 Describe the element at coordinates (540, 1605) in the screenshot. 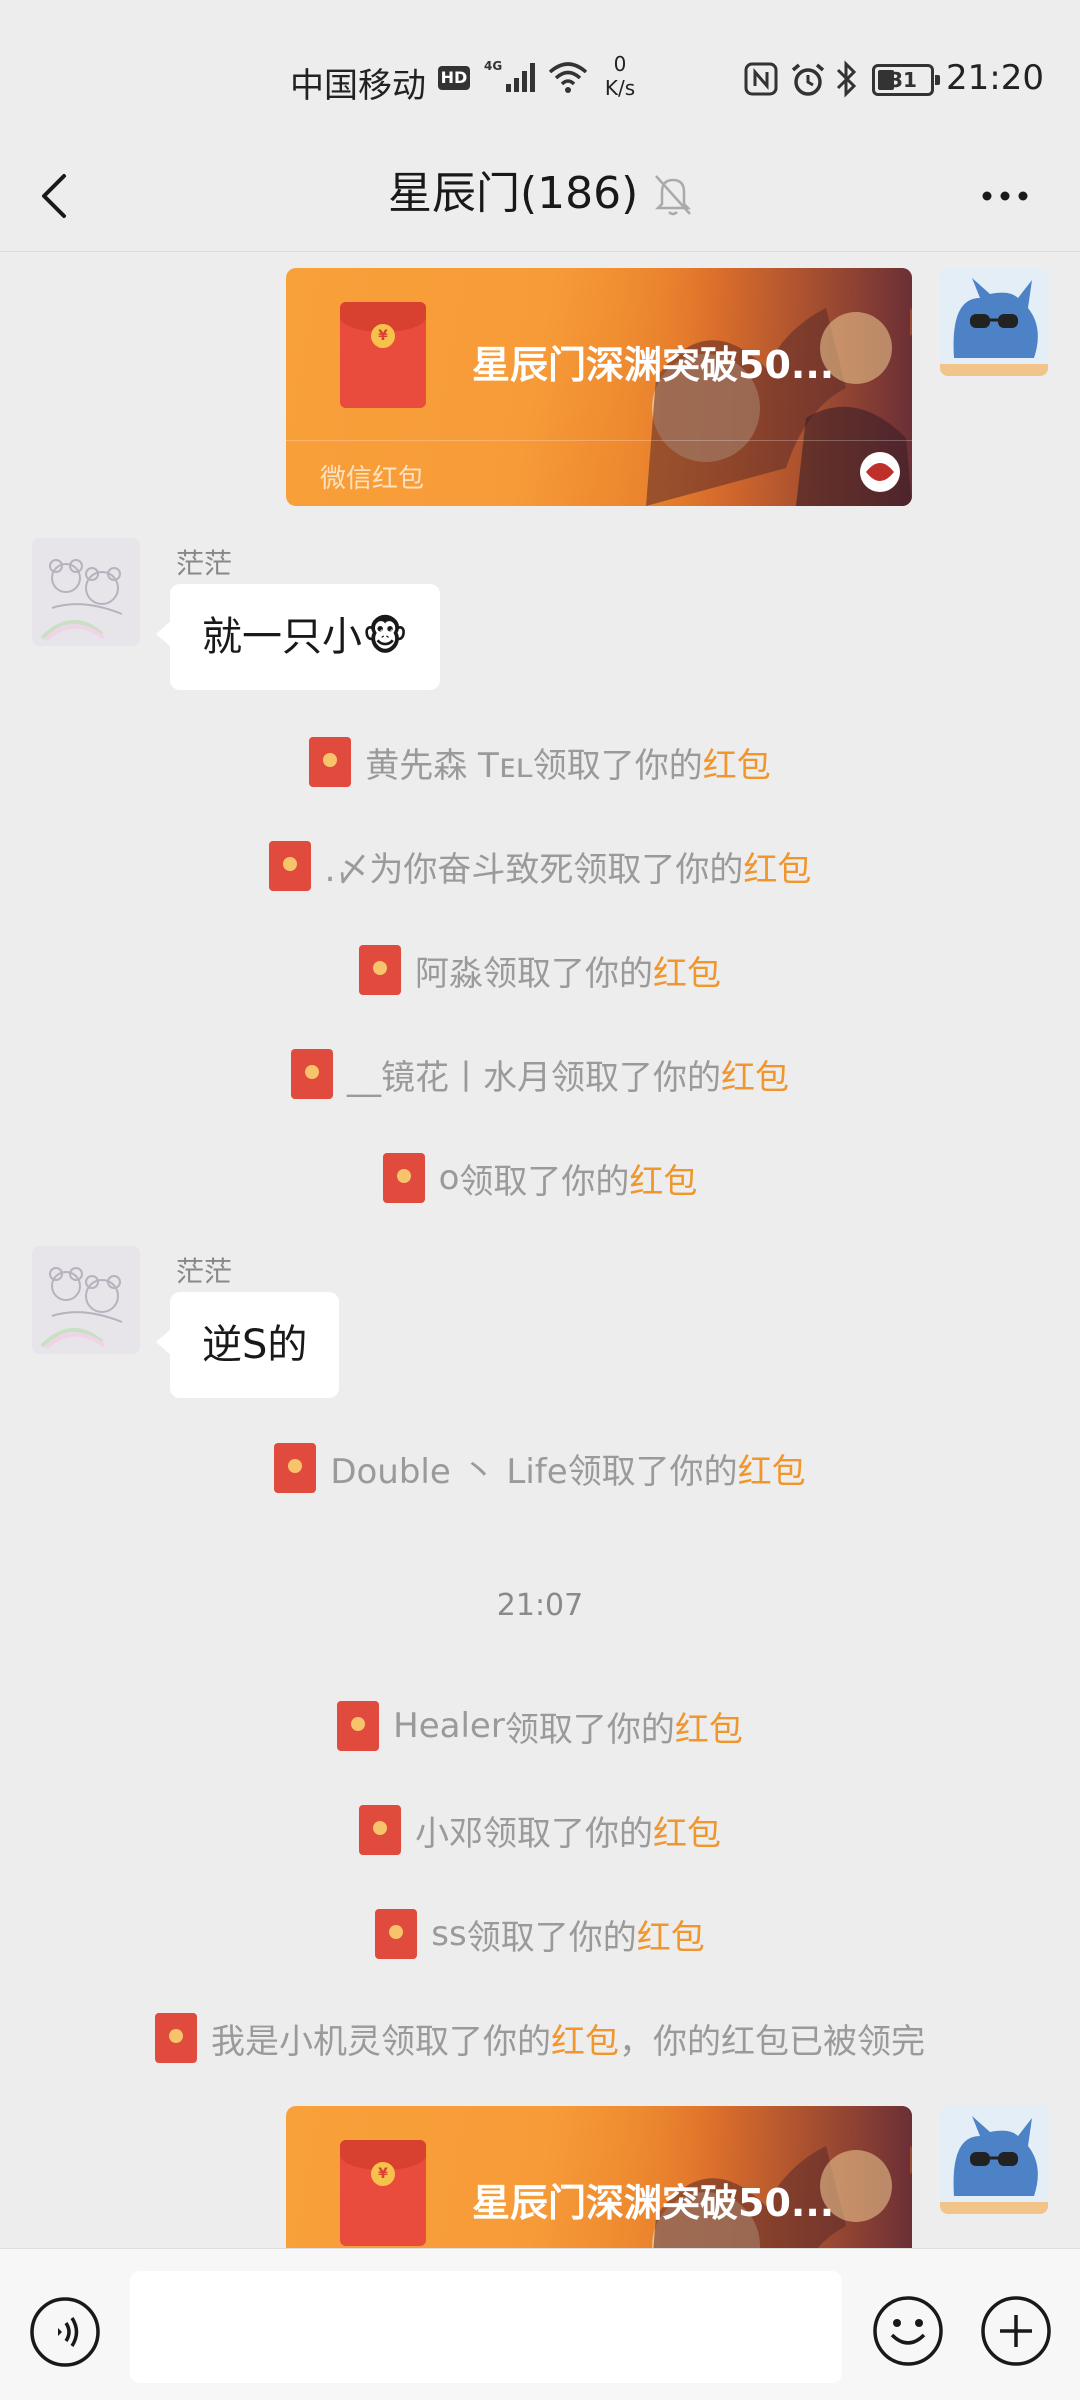

I see `timestamp: 21:07` at that location.